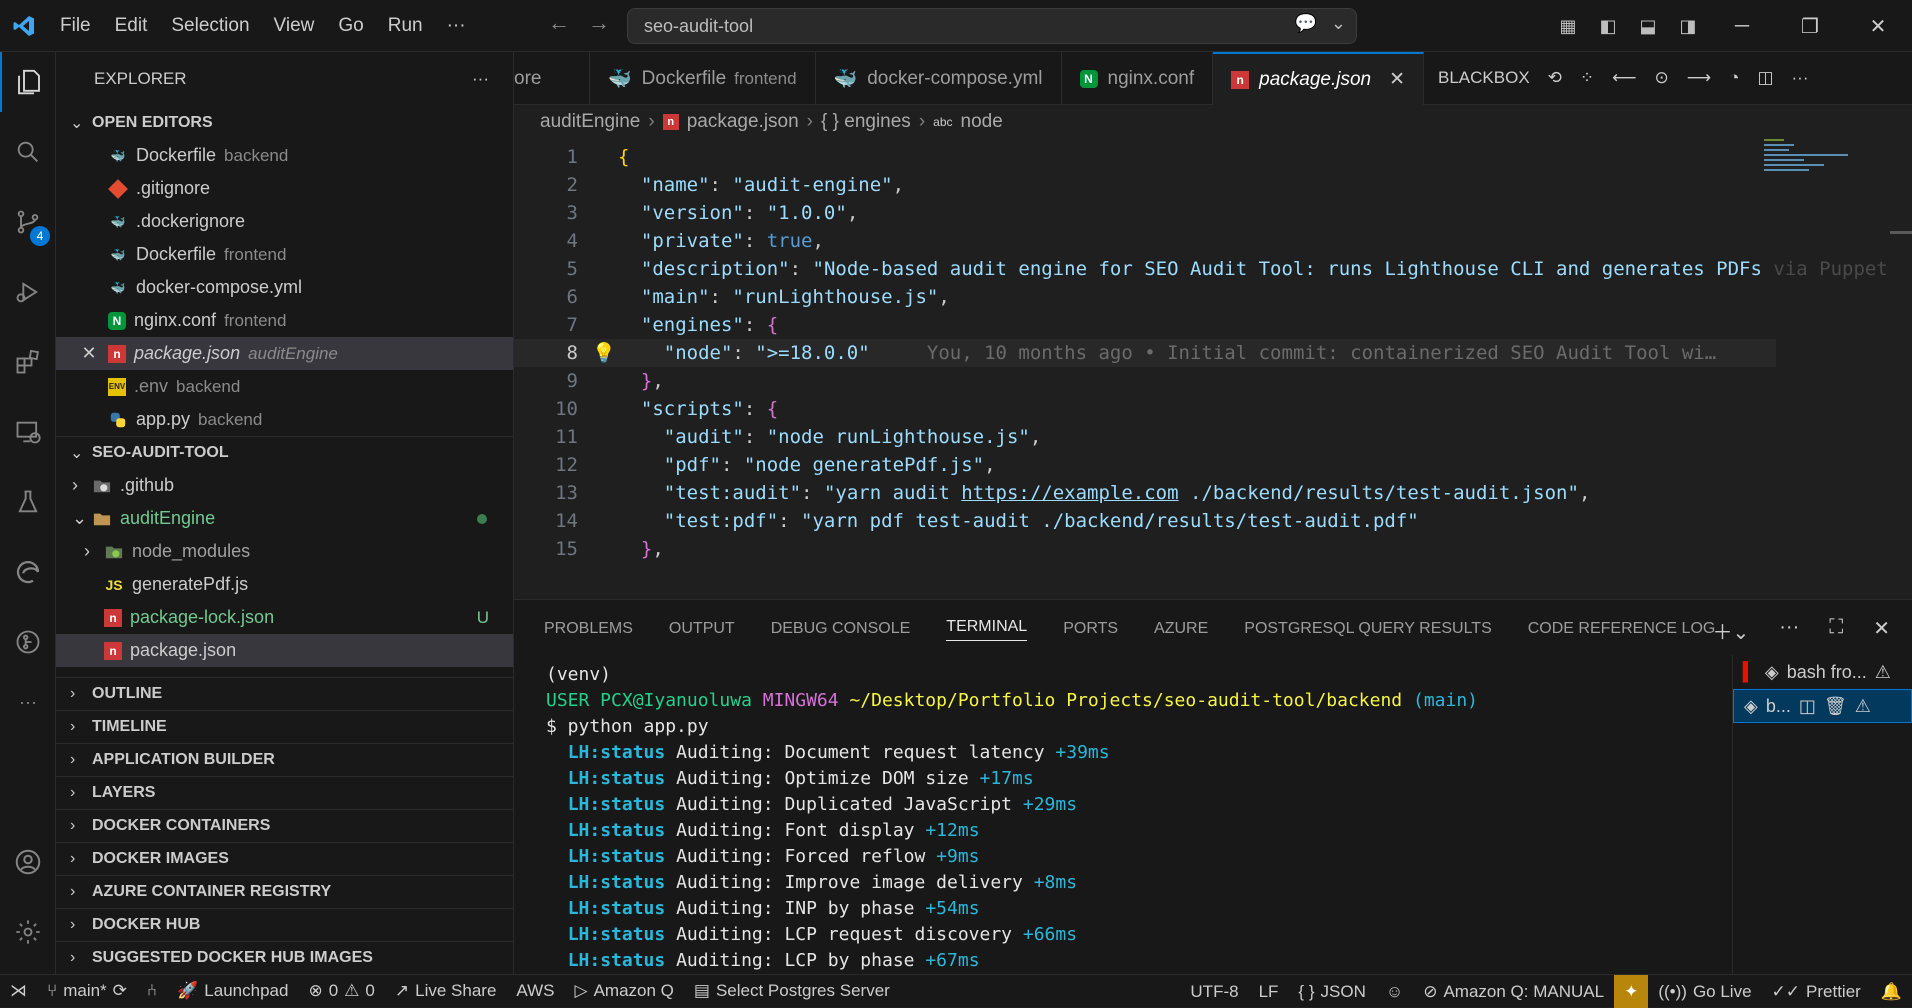  What do you see at coordinates (284, 188) in the screenshot?
I see `open-editor-item: .gitignore` at bounding box center [284, 188].